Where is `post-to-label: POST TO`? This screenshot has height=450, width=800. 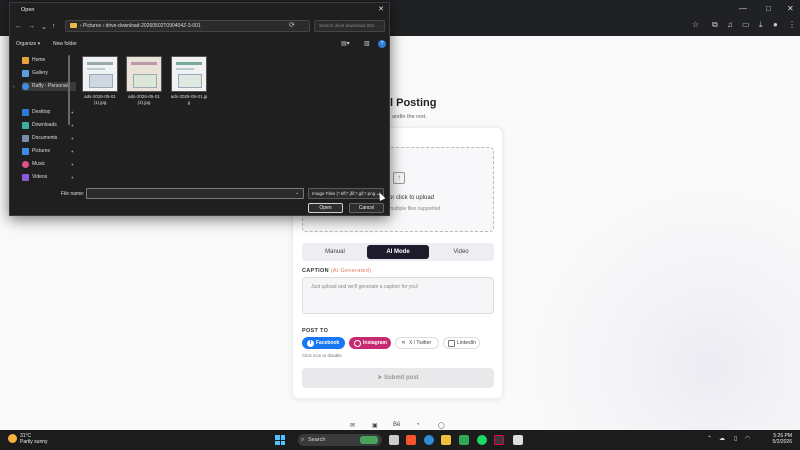 post-to-label: POST TO is located at coordinates (315, 331).